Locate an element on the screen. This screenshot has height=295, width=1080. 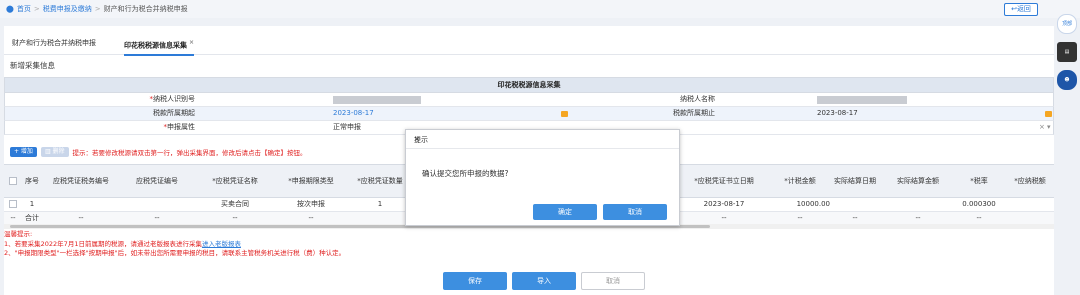
col-header: *税率 is located at coordinates (979, 181).